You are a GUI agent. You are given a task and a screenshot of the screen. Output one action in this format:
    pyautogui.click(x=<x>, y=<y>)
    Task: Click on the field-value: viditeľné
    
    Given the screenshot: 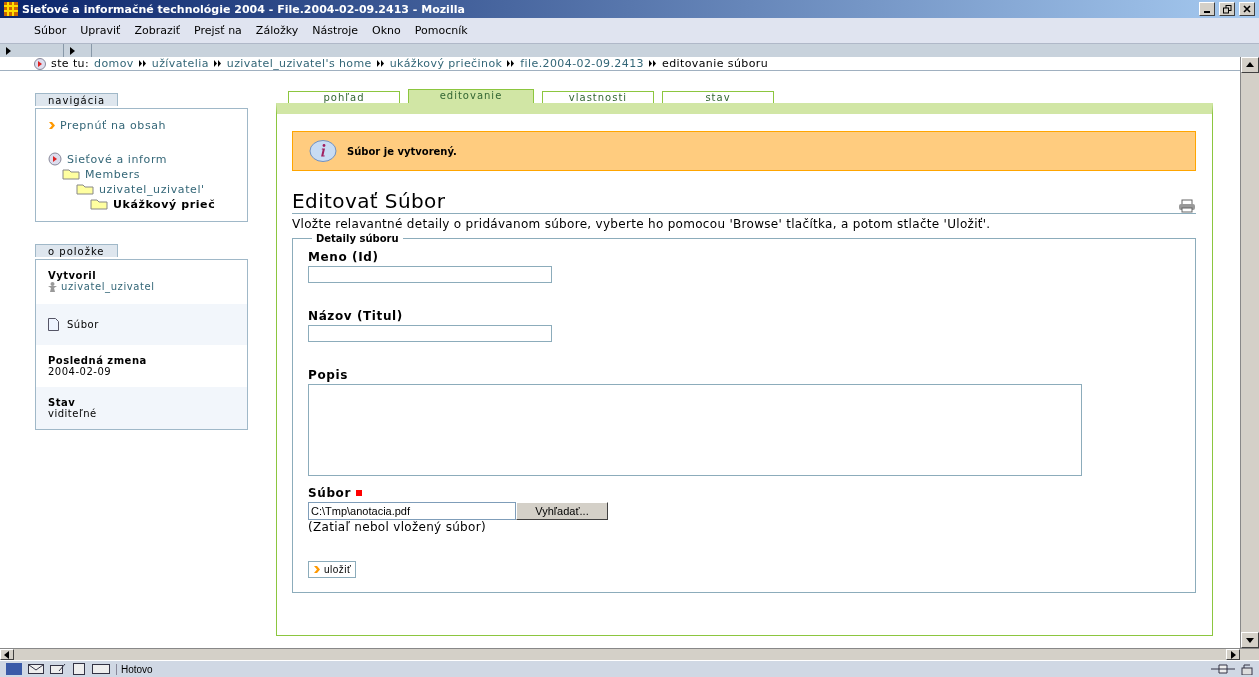 What is the action you would take?
    pyautogui.click(x=73, y=413)
    